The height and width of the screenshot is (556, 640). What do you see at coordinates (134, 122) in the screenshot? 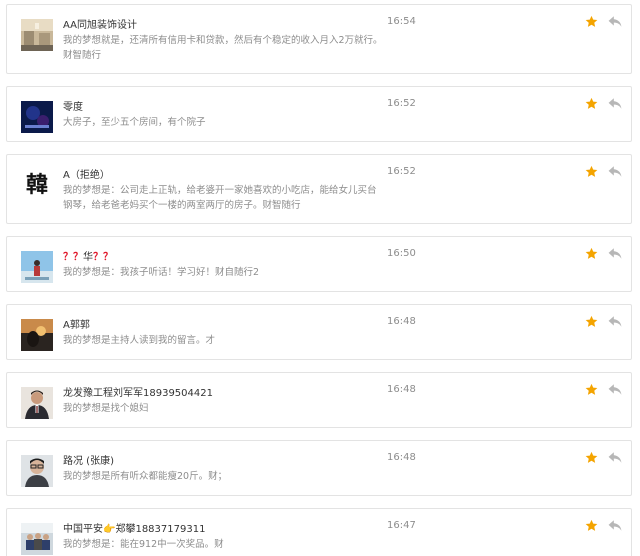
I see `message-text: 大房子，至少五个房间，有个院子` at bounding box center [134, 122].